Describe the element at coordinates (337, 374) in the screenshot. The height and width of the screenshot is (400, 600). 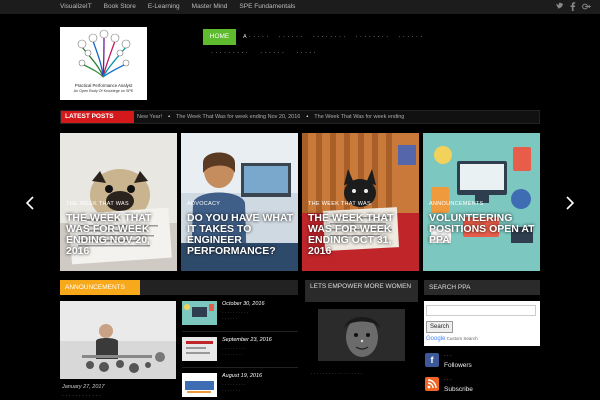
I see `women-caption: · · · · · · · · · · · · · · · · · ·` at that location.